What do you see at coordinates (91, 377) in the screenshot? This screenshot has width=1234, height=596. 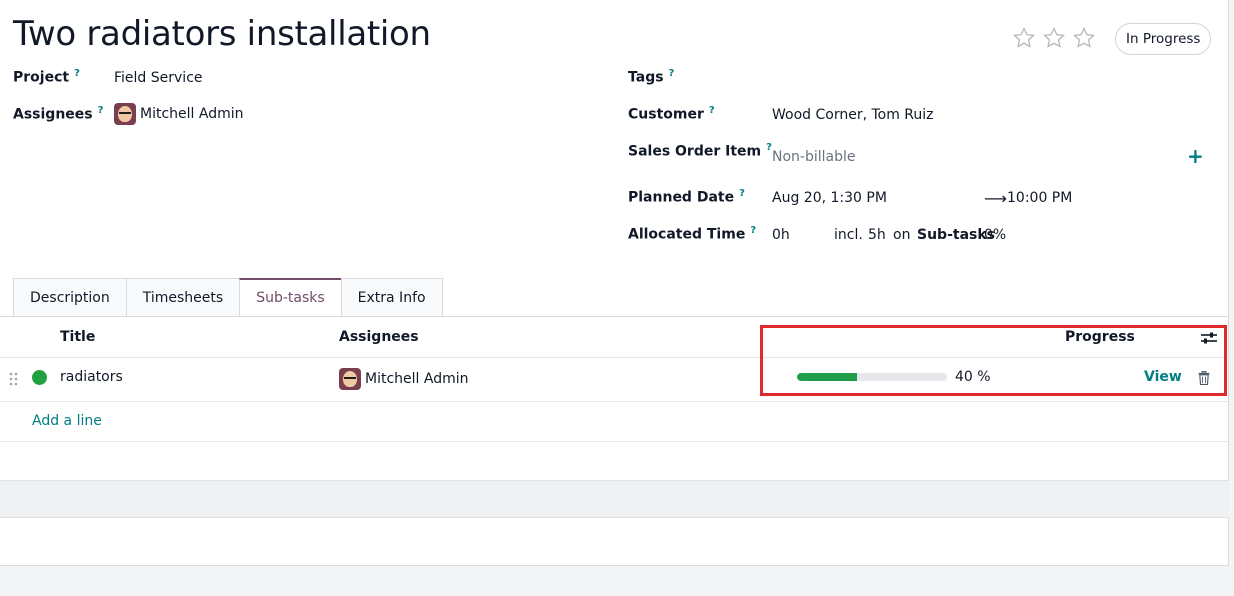 I see `subtask-title: radiators` at bounding box center [91, 377].